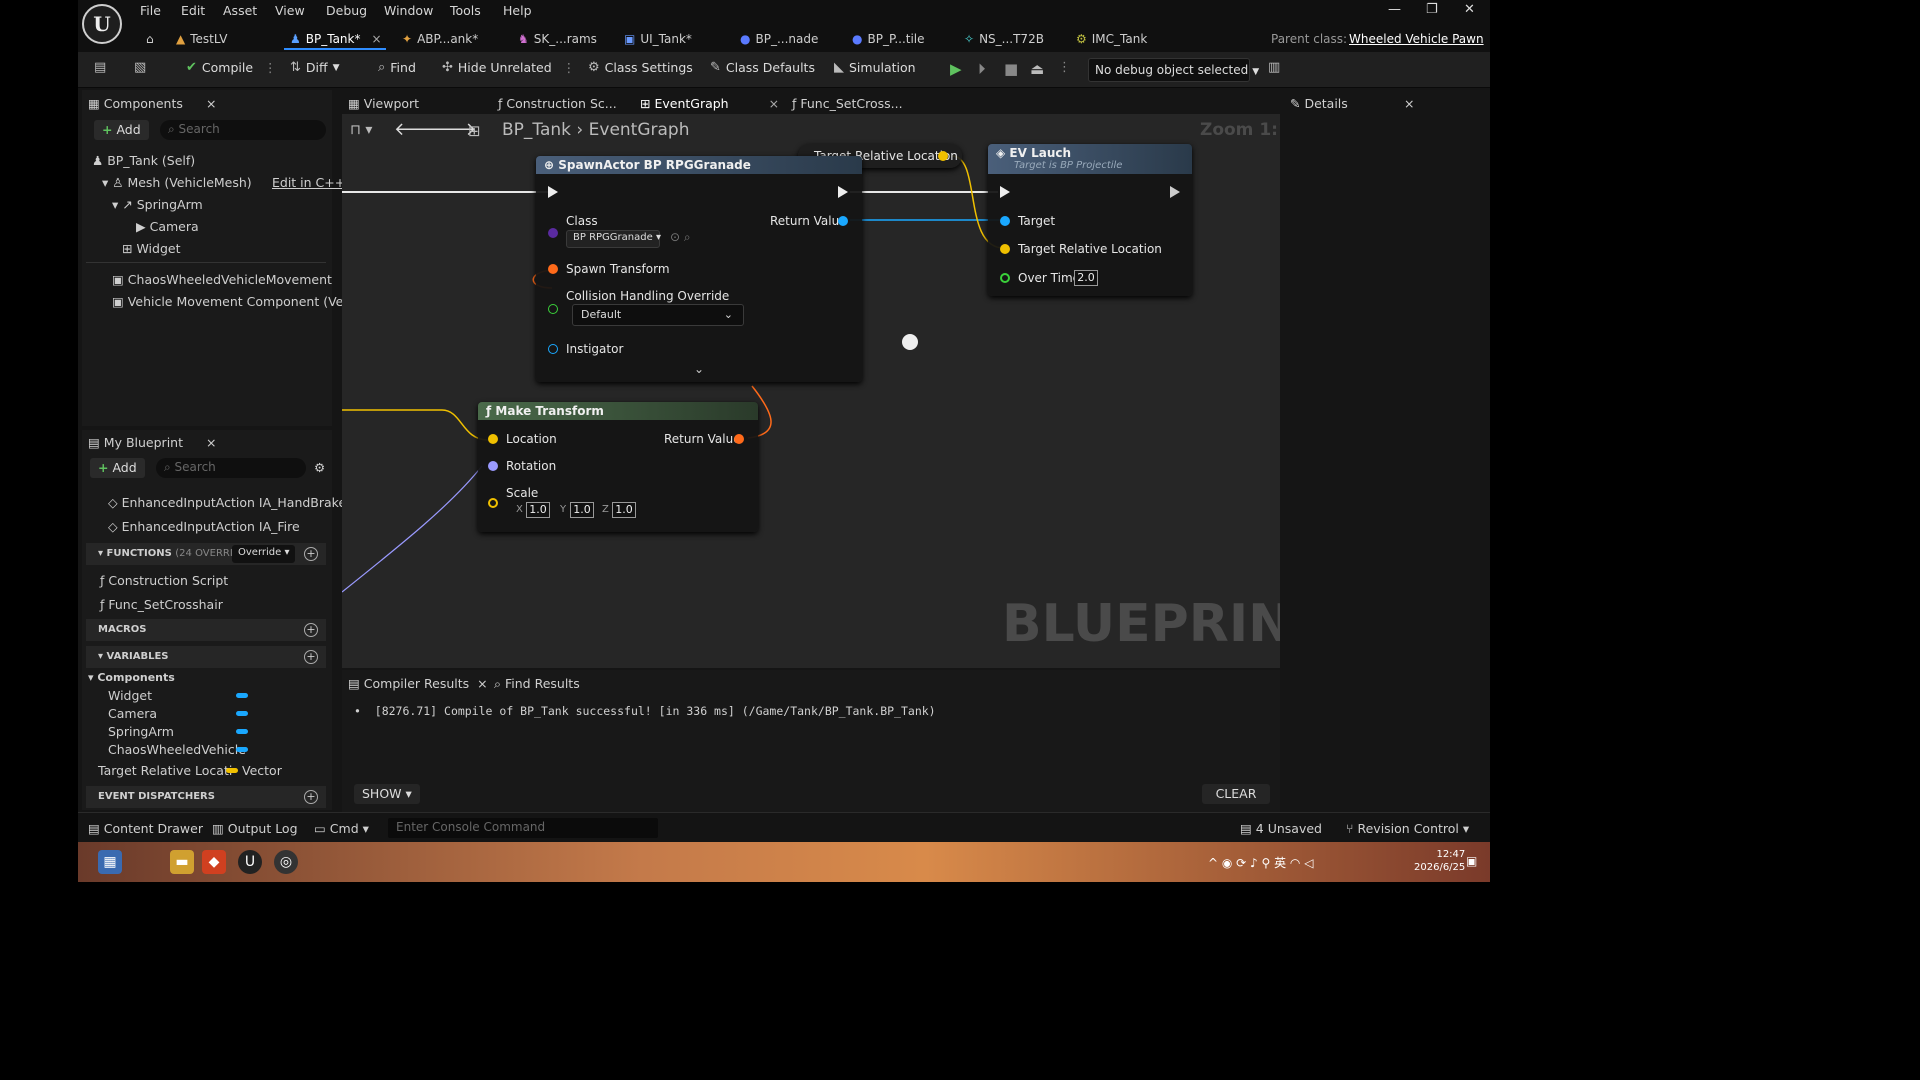  I want to click on play-icon: ▶, so click(956, 69).